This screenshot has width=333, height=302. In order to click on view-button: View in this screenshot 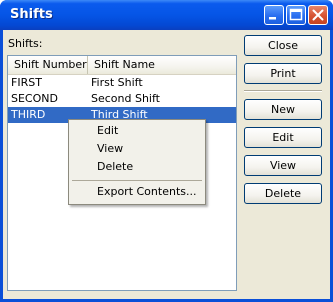, I will do `click(283, 165)`.